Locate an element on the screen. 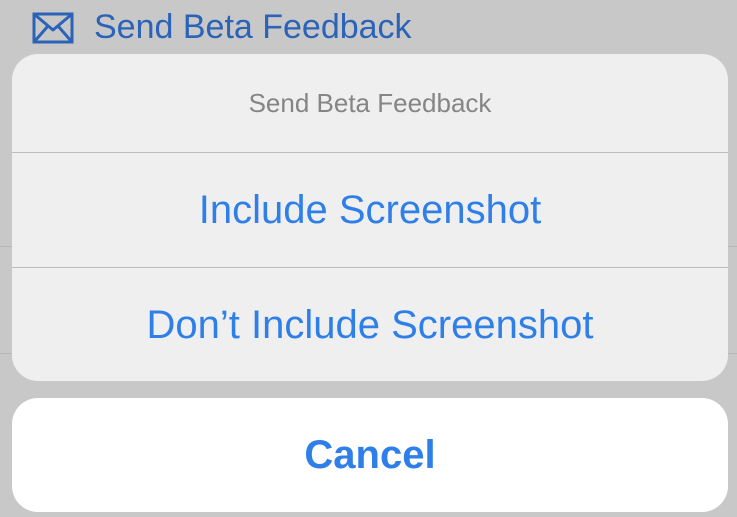  background-menu-item: Send Beta Feedback is located at coordinates (368, 28).